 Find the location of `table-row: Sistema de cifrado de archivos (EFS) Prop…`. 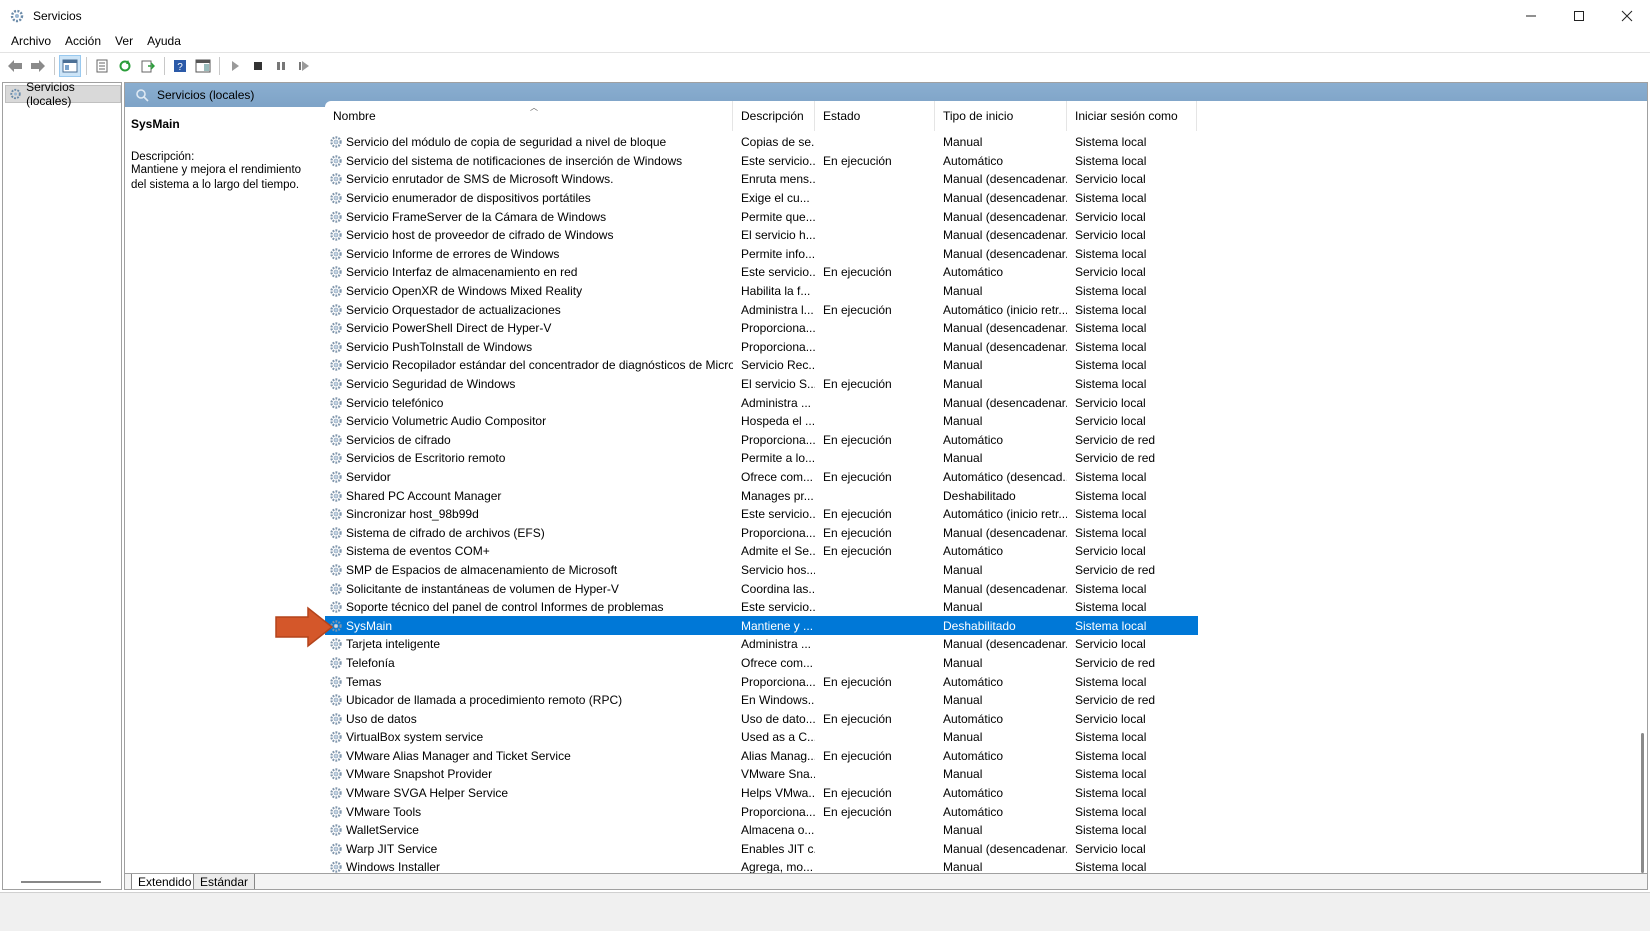

table-row: Sistema de cifrado de archivos (EFS) Prop… is located at coordinates (986, 532).